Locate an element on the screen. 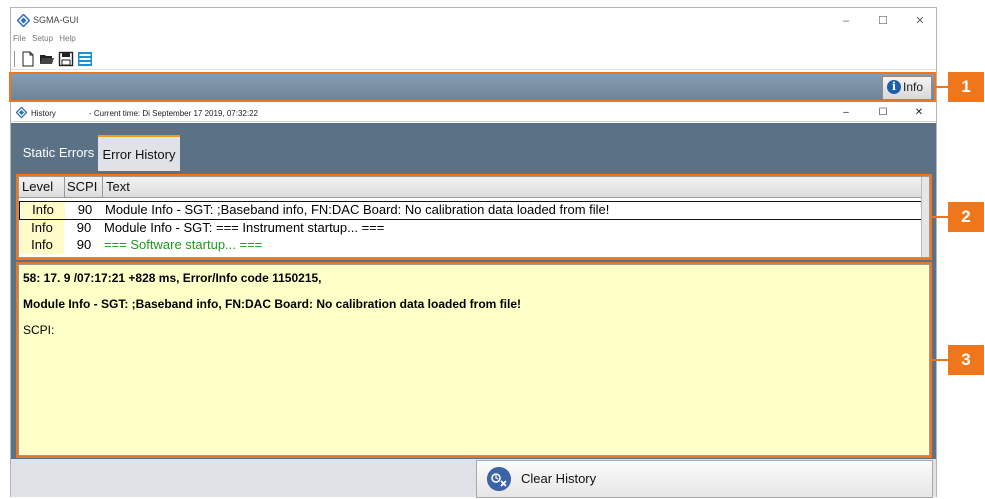 This screenshot has width=985, height=499. menu-bar: File Setup Help is located at coordinates (473, 41).